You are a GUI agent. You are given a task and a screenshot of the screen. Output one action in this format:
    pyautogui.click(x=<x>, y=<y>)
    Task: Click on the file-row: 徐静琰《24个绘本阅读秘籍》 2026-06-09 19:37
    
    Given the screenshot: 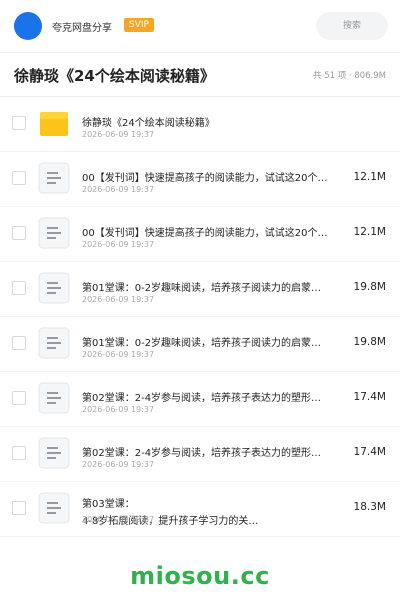 What is the action you would take?
    pyautogui.click(x=200, y=124)
    